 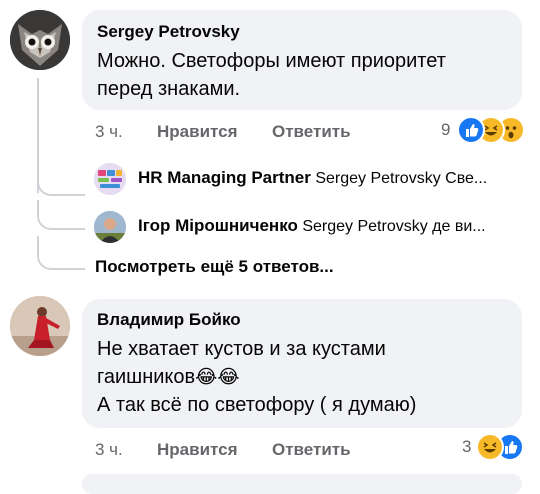 I want to click on owl-avatar-icon, so click(x=40, y=40).